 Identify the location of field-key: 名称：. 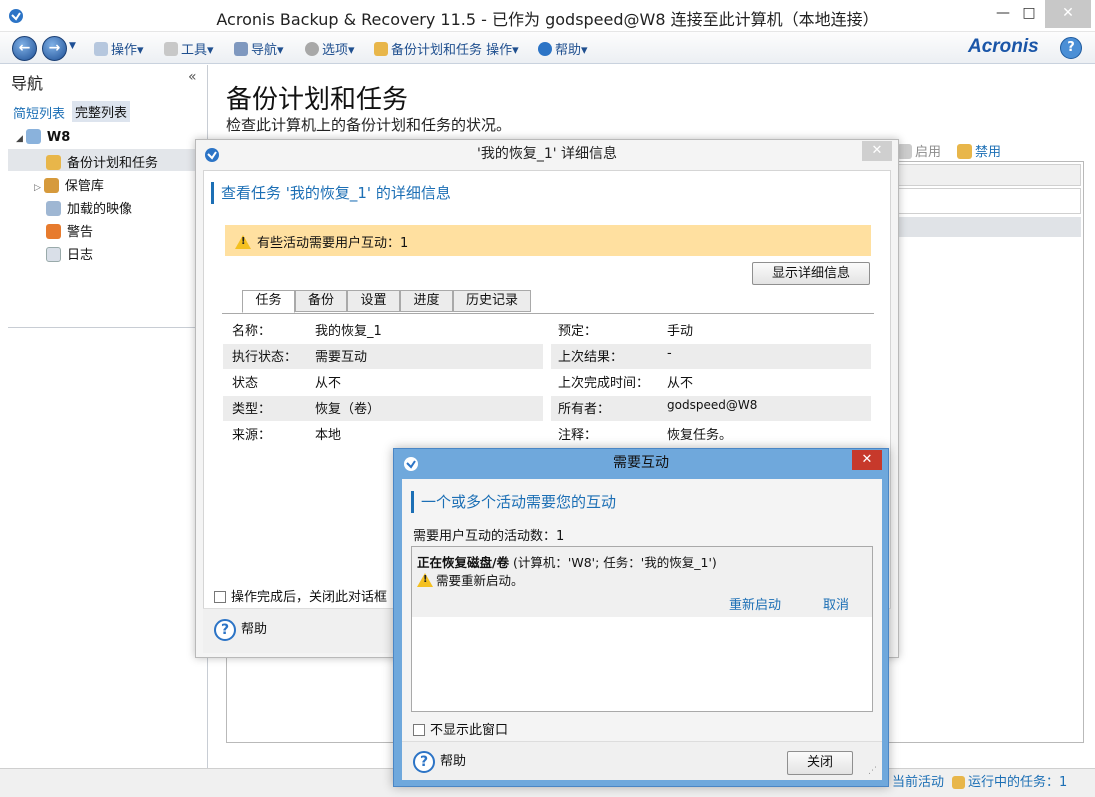
(252, 331).